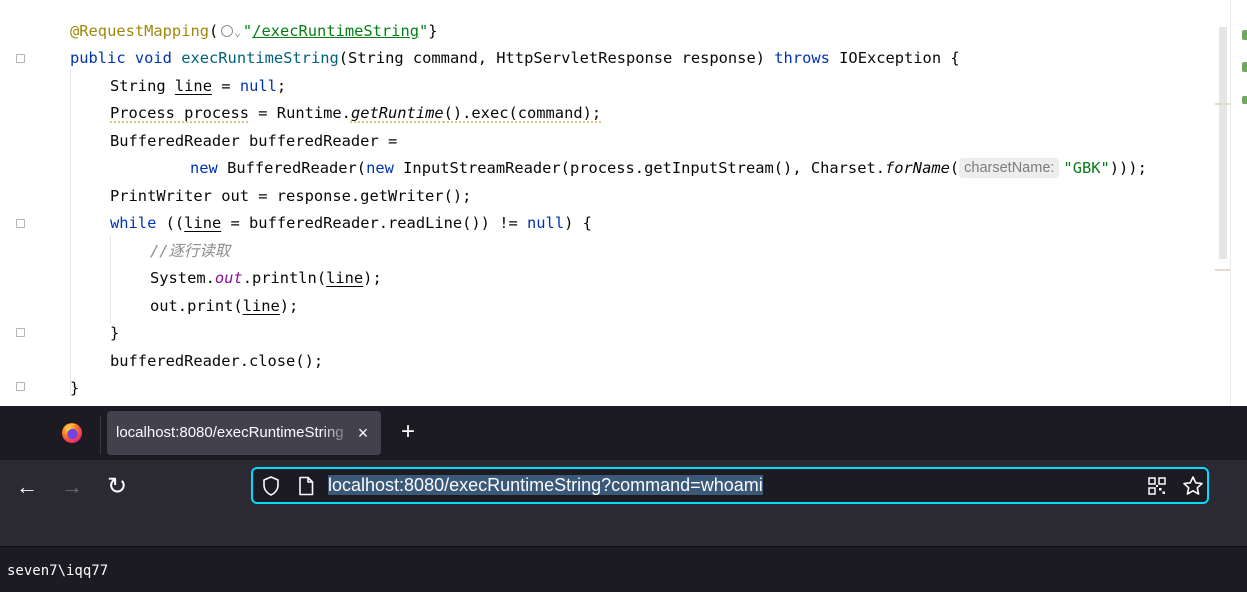 The width and height of the screenshot is (1247, 592). What do you see at coordinates (271, 486) in the screenshot?
I see `shield-icon` at bounding box center [271, 486].